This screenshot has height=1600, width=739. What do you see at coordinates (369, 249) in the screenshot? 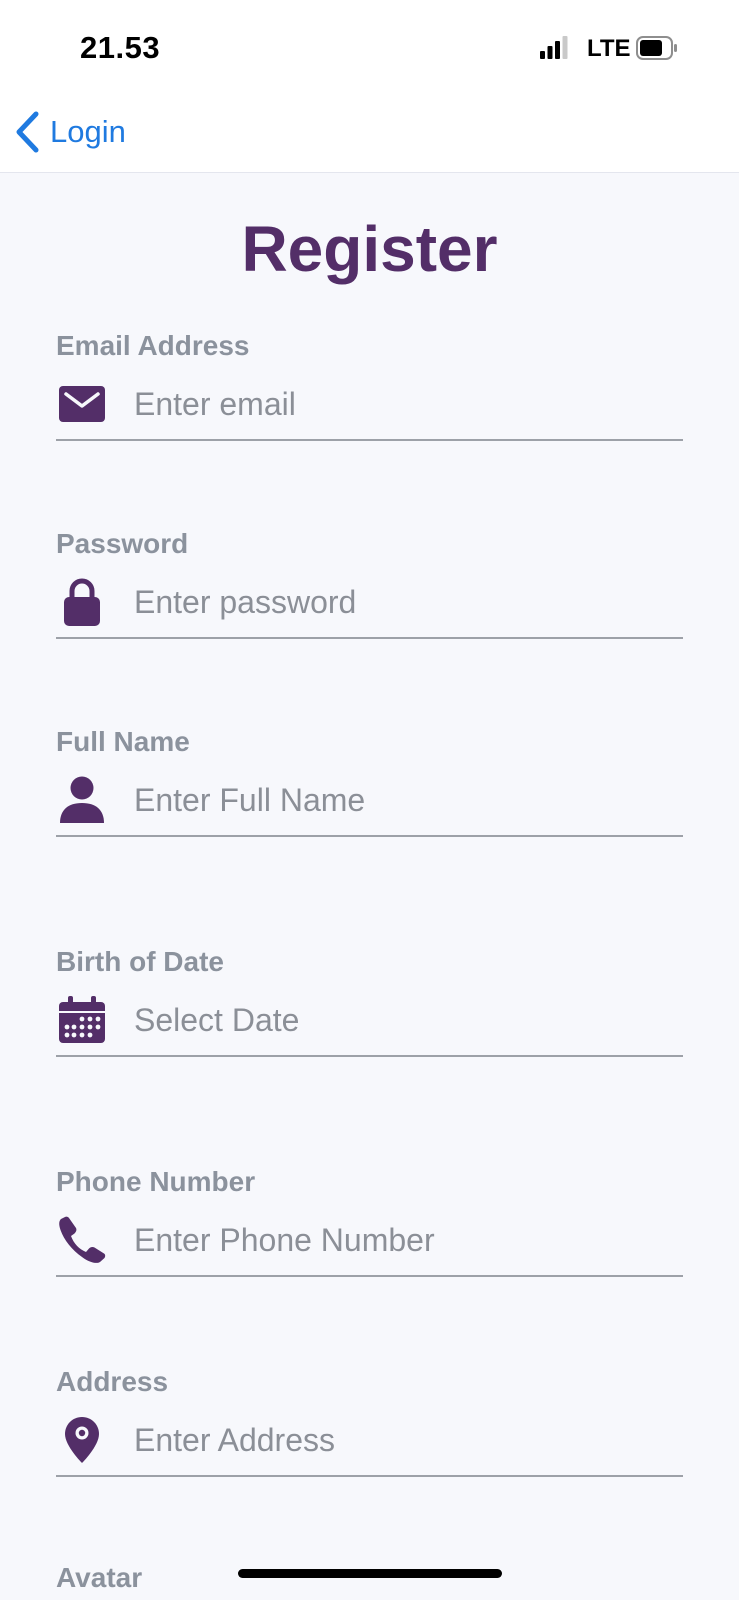
I see `page-title: Register` at bounding box center [369, 249].